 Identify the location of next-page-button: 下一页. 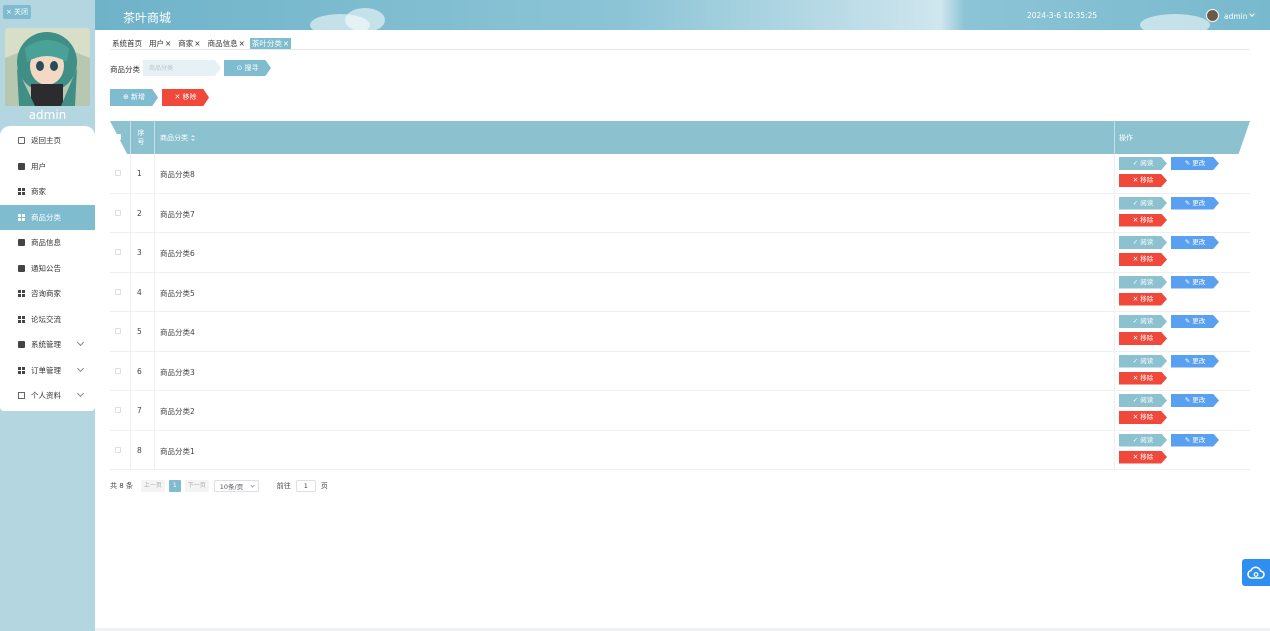
(196, 486).